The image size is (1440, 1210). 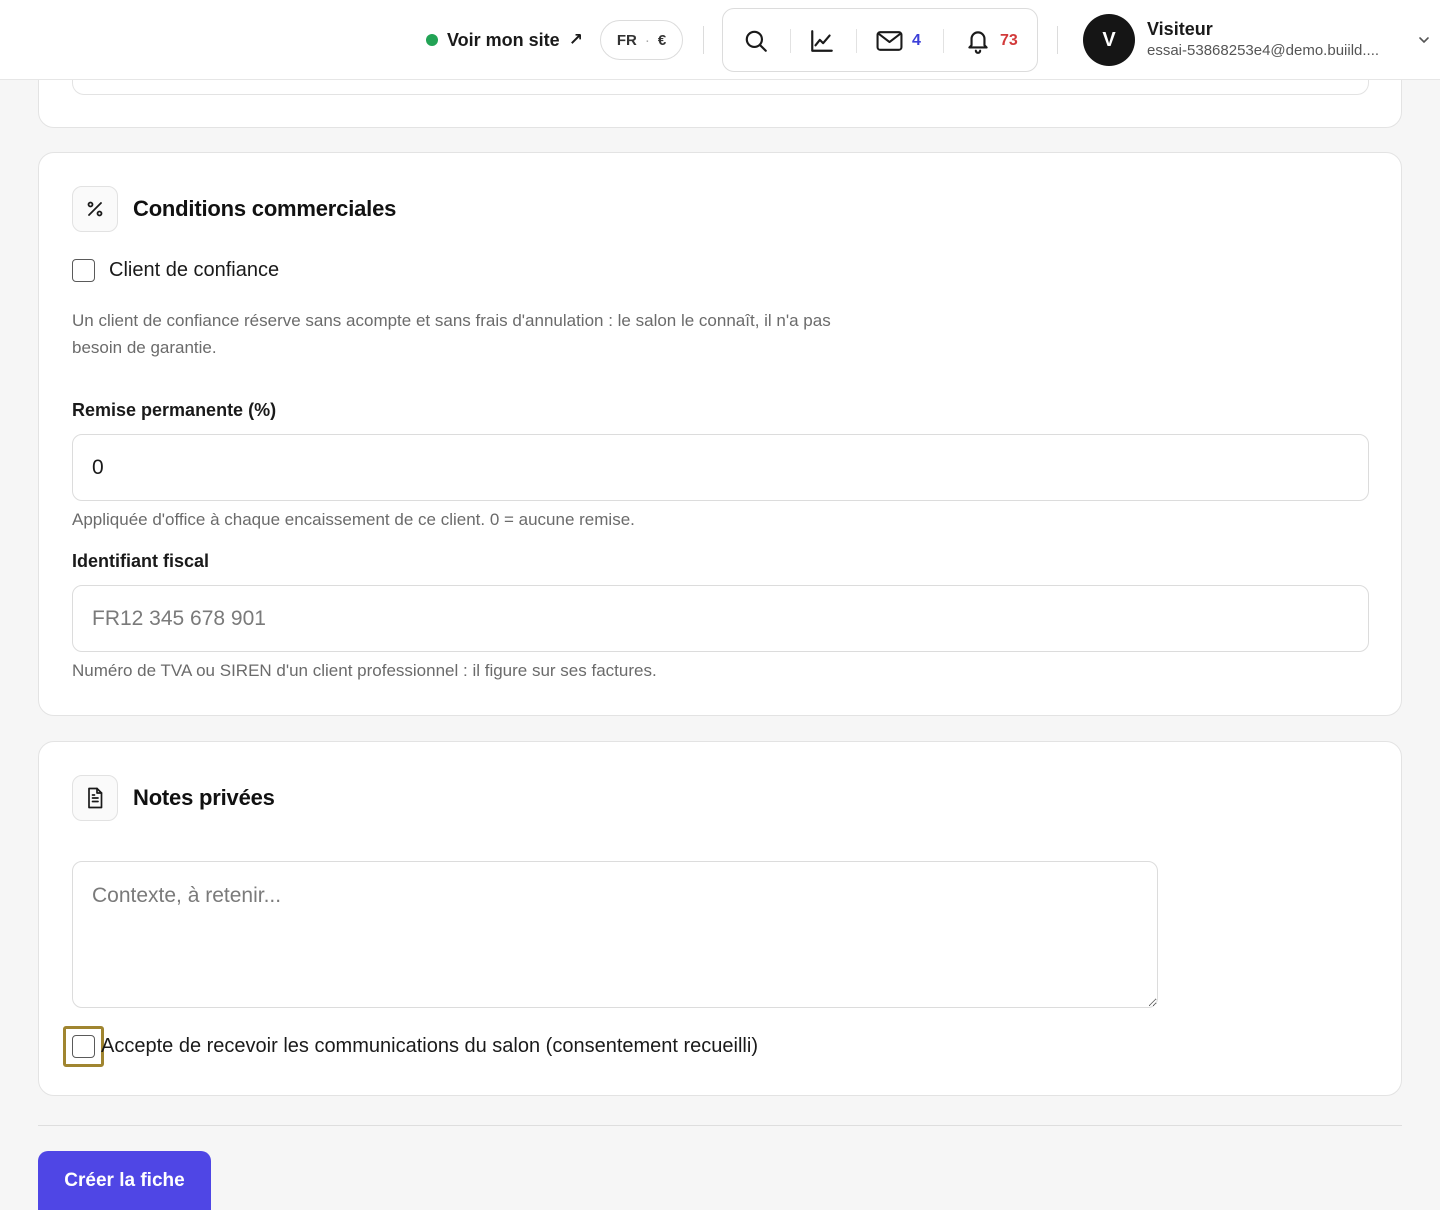 What do you see at coordinates (204, 797) in the screenshot?
I see `section-title: Notes privées` at bounding box center [204, 797].